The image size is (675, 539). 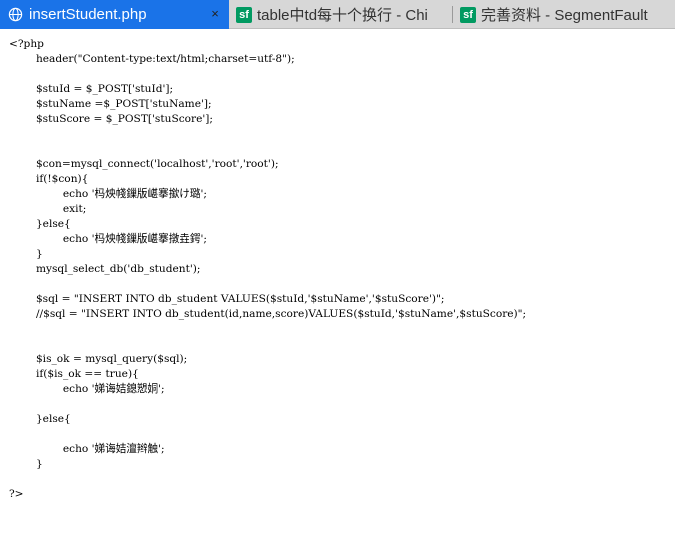 What do you see at coordinates (108, 239) in the screenshot?
I see `code-line: echo '杩炴帴鏁版嵁搴撴垚鍔';` at bounding box center [108, 239].